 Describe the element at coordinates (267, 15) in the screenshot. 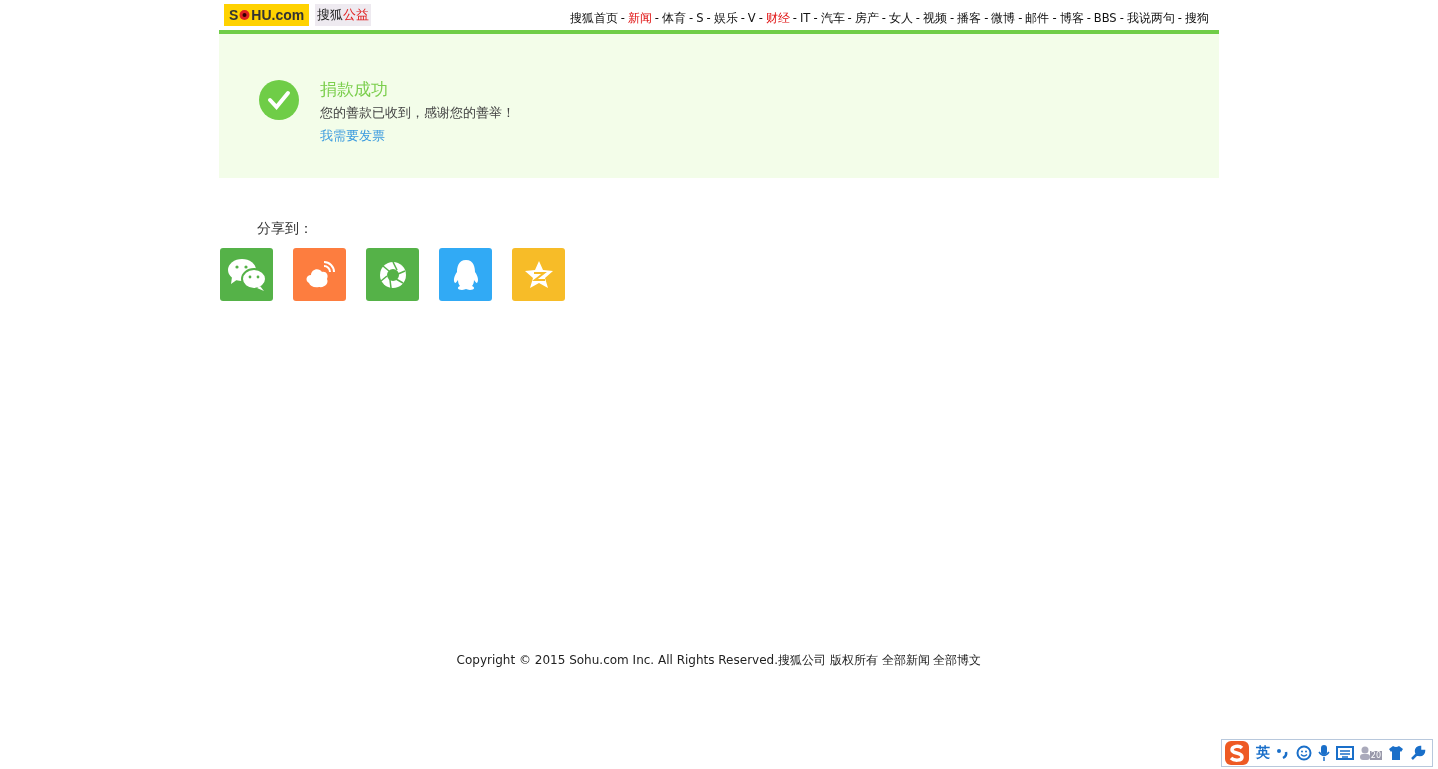

I see `sohu-logo: S HU.com` at that location.